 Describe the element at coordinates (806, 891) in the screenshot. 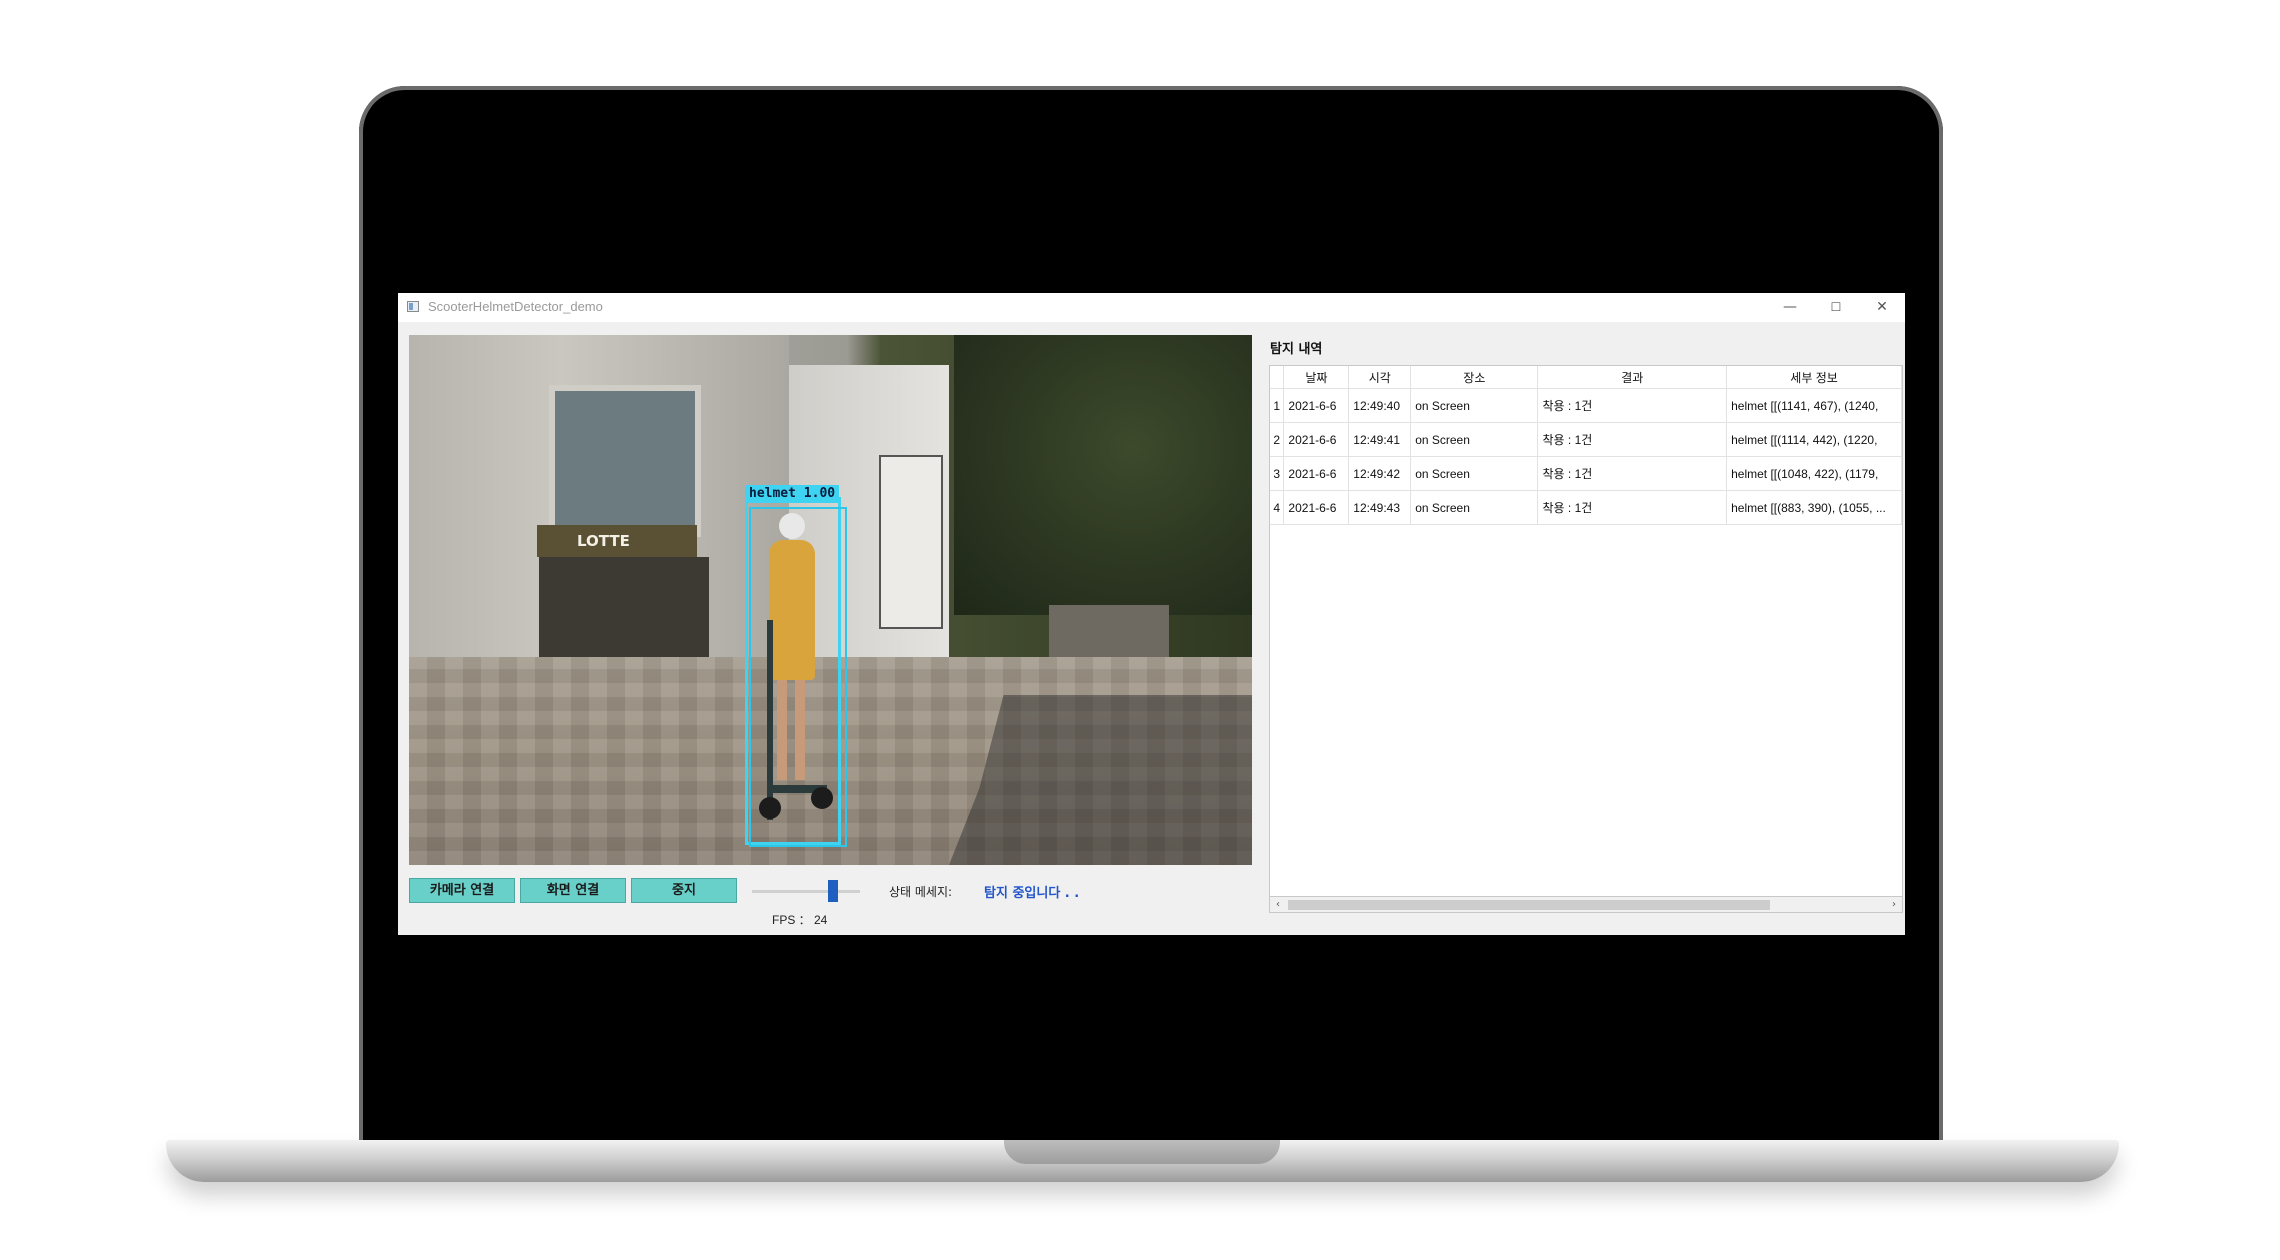

I see `fps-slider-track` at that location.